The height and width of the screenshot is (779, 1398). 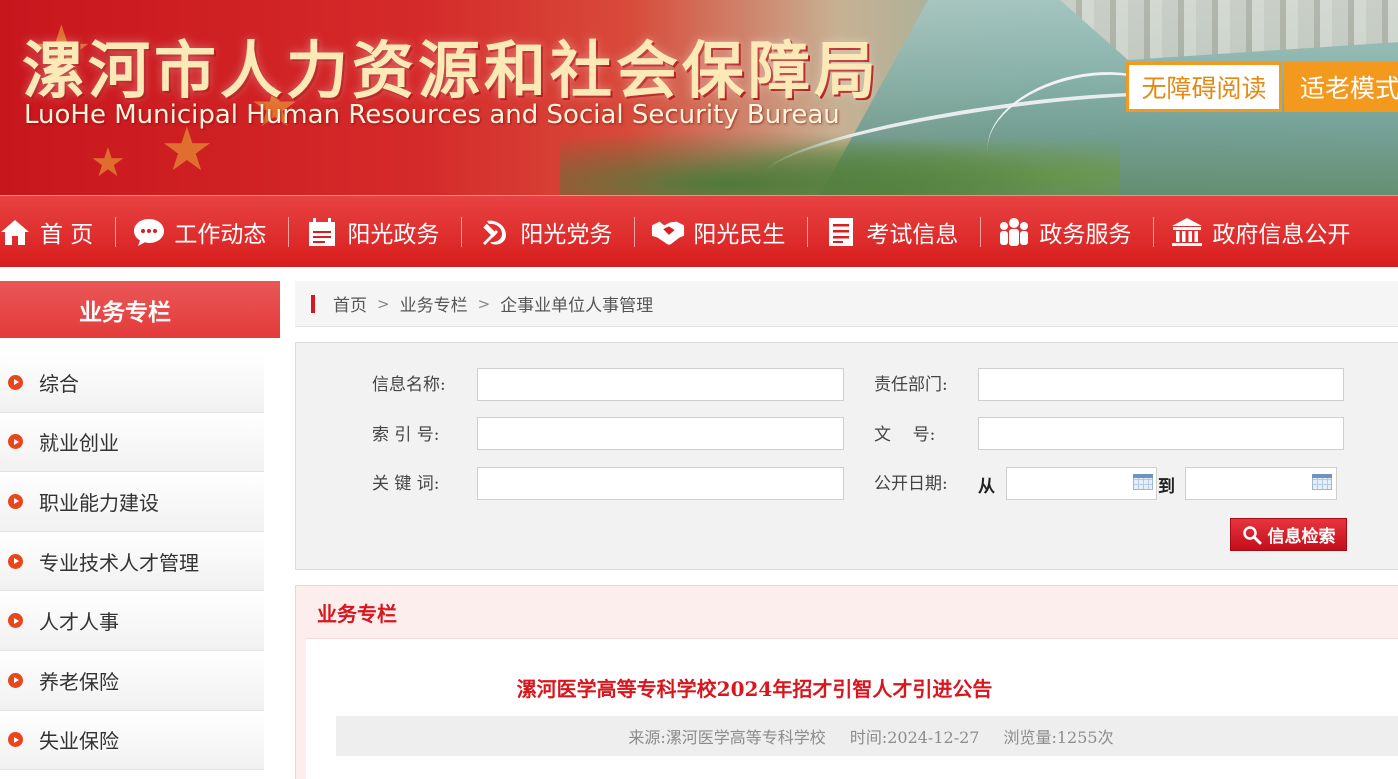 I want to click on nav-item-government-affairs: 阳光政务, so click(x=372, y=231).